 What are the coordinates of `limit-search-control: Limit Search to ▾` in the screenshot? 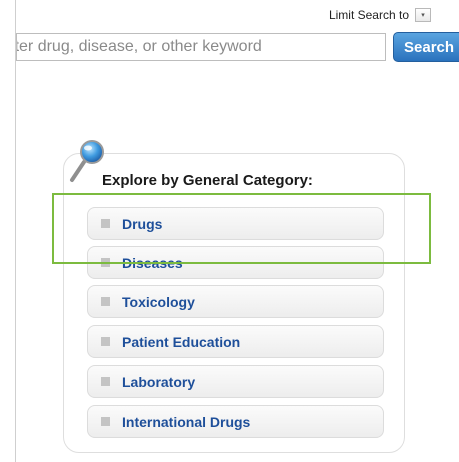 It's located at (380, 15).